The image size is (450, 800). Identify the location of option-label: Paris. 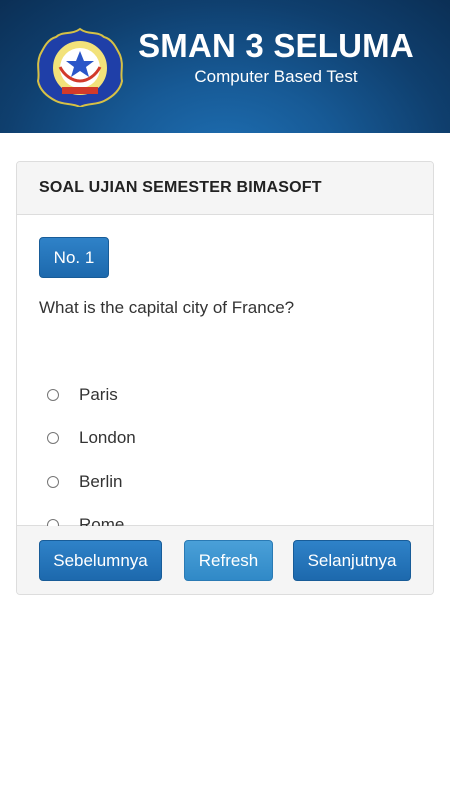
(98, 394).